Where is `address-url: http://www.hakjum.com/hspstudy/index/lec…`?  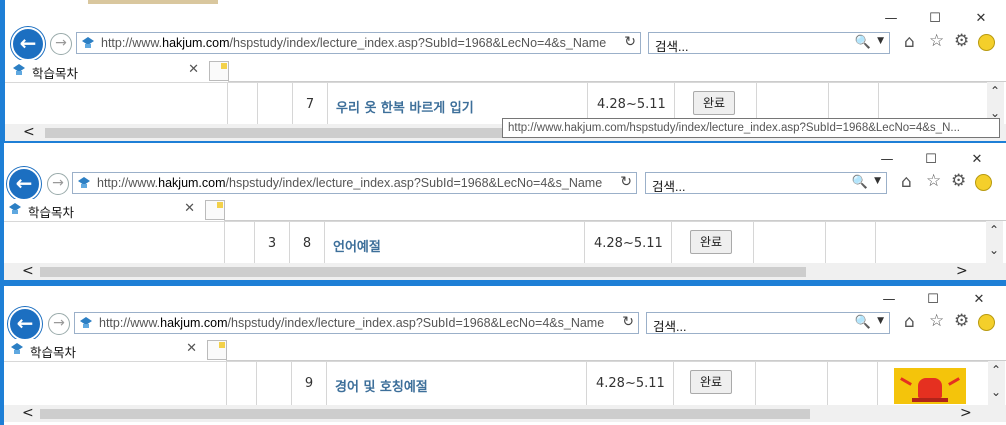
address-url: http://www.hakjum.com/hspstudy/index/lec… is located at coordinates (354, 43).